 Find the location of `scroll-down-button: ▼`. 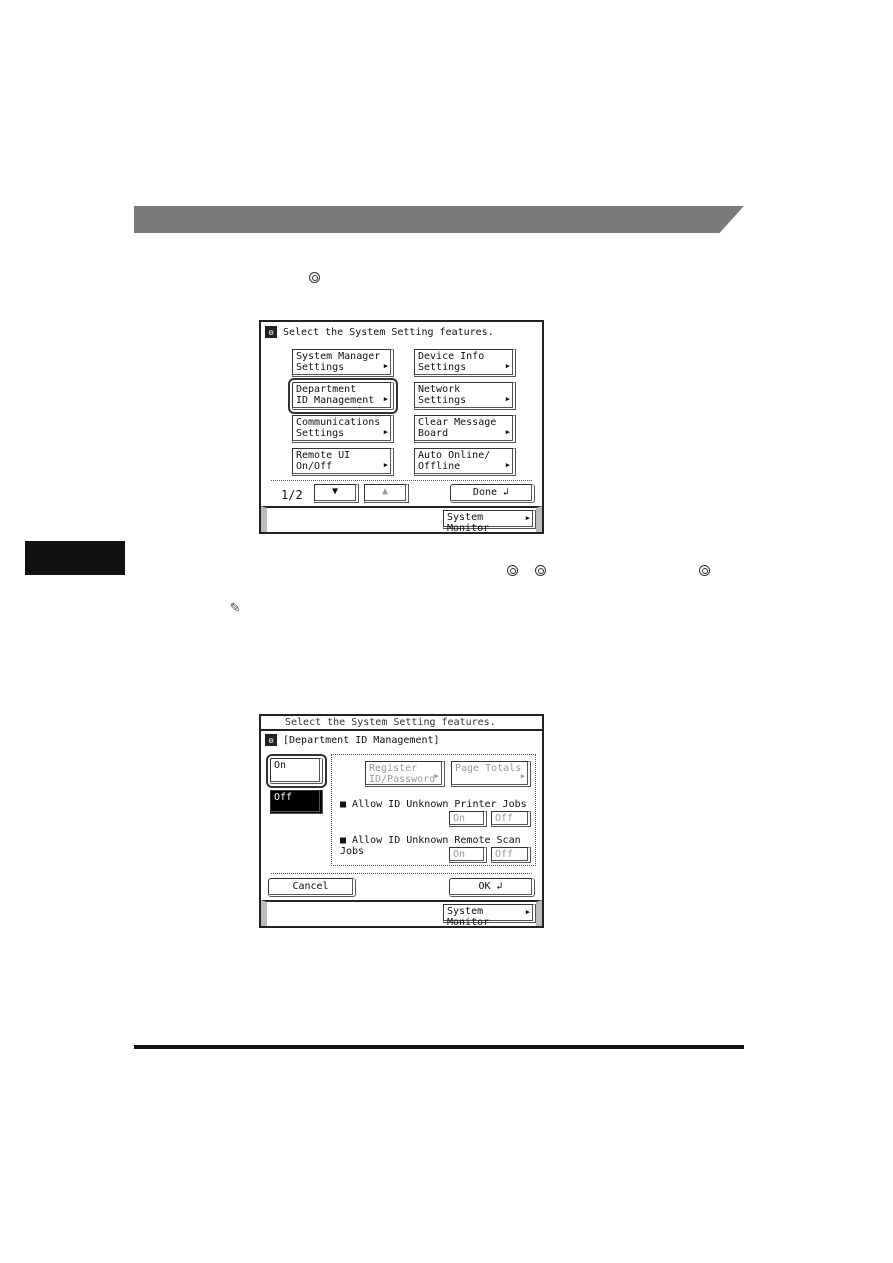

scroll-down-button: ▼ is located at coordinates (336, 493).